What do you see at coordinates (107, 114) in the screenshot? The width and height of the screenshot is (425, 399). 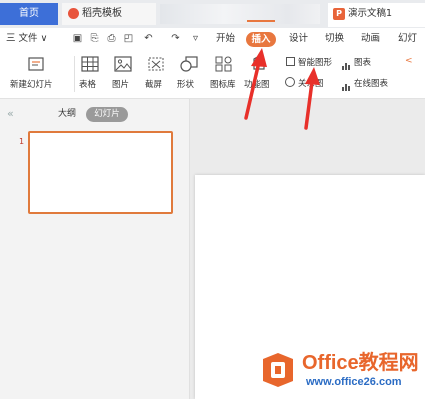 I see `slides-tab: 幻灯片` at bounding box center [107, 114].